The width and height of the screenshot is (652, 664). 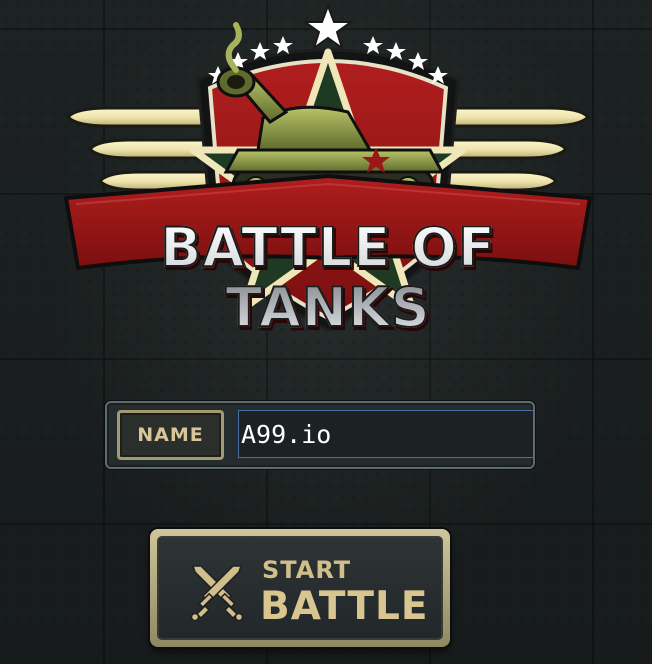 I want to click on start-battle-button: START BATTLE, so click(x=300, y=588).